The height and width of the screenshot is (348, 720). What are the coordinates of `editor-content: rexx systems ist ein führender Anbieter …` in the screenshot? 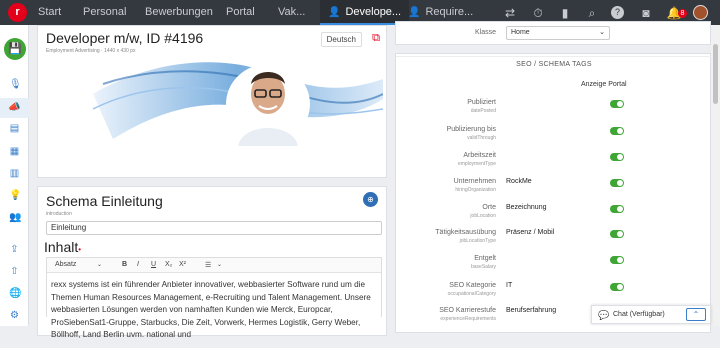 It's located at (214, 310).